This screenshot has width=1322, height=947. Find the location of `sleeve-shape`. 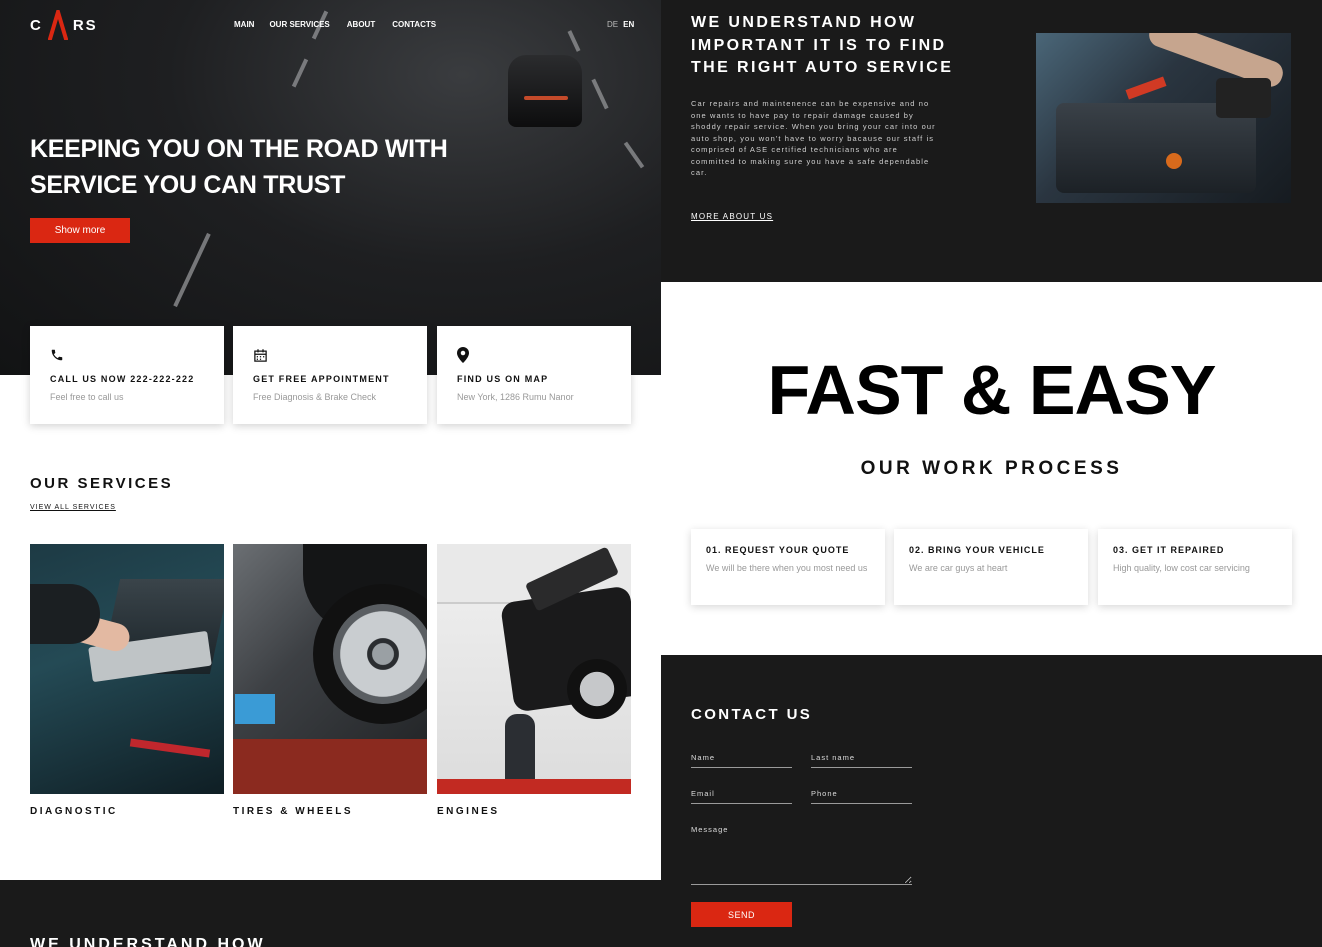

sleeve-shape is located at coordinates (65, 614).